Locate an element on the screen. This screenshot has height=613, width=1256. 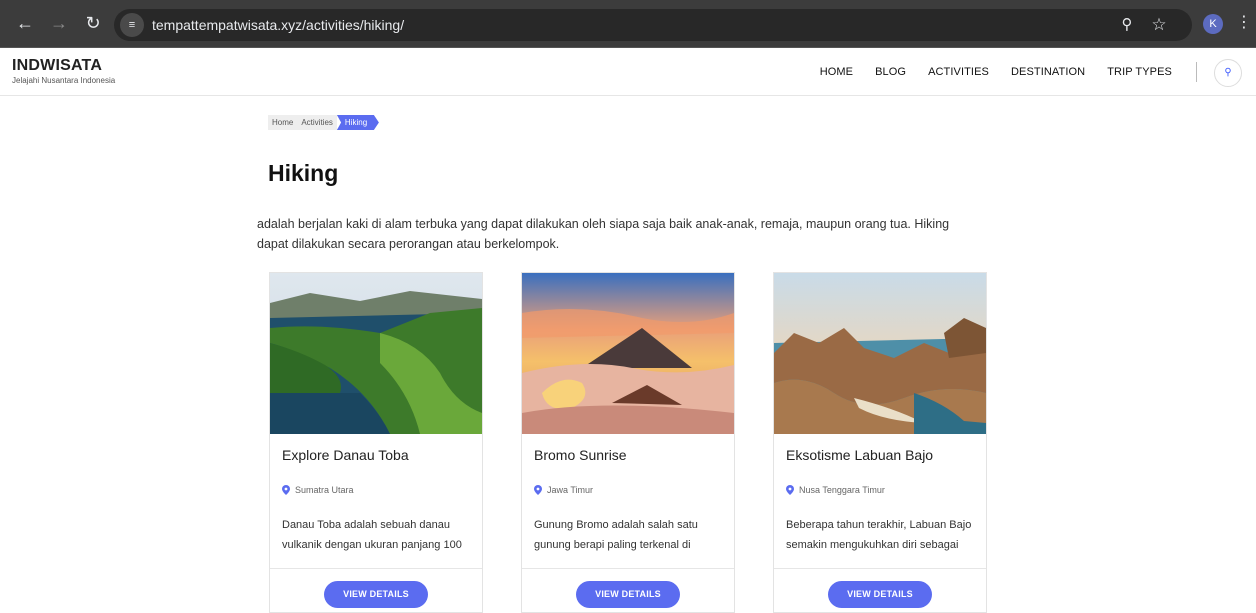
breadcrumb-activities: Activities is located at coordinates (317, 122).